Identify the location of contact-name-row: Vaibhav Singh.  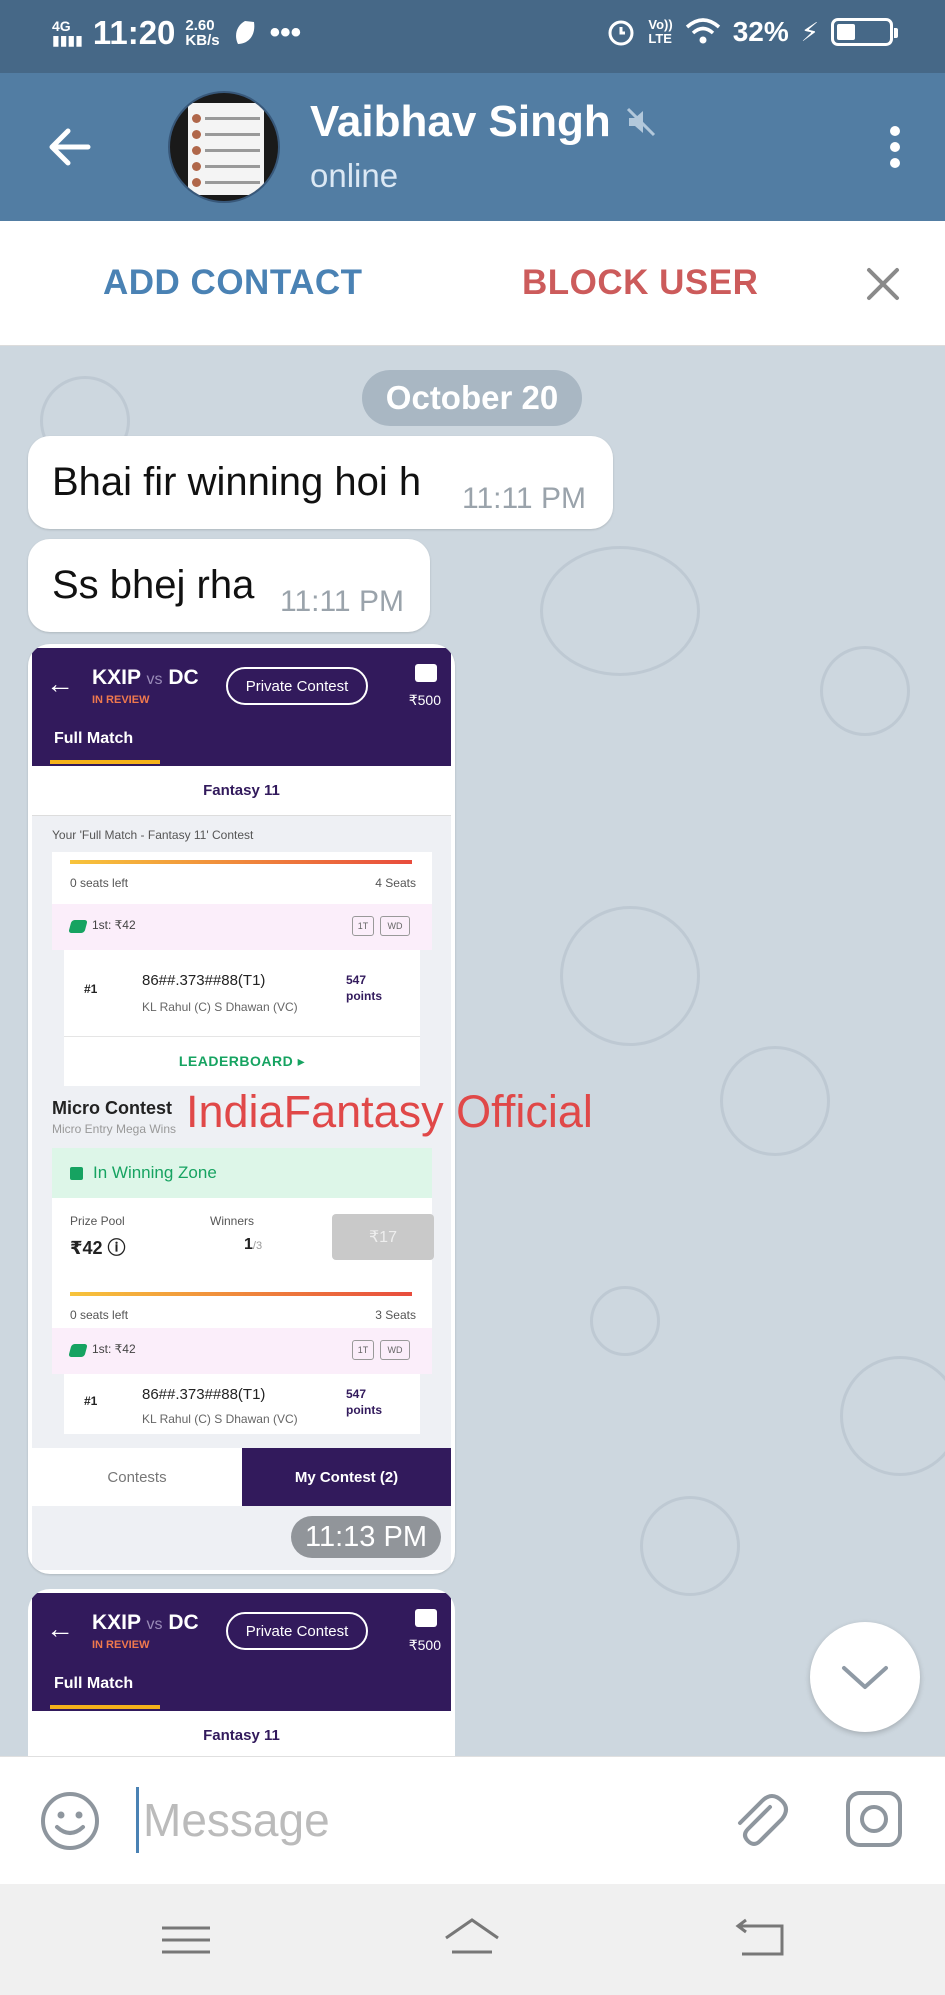
(483, 122).